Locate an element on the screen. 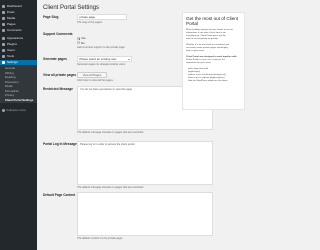  collapse-menu-button: Collapse menu is located at coordinates (14, 110).